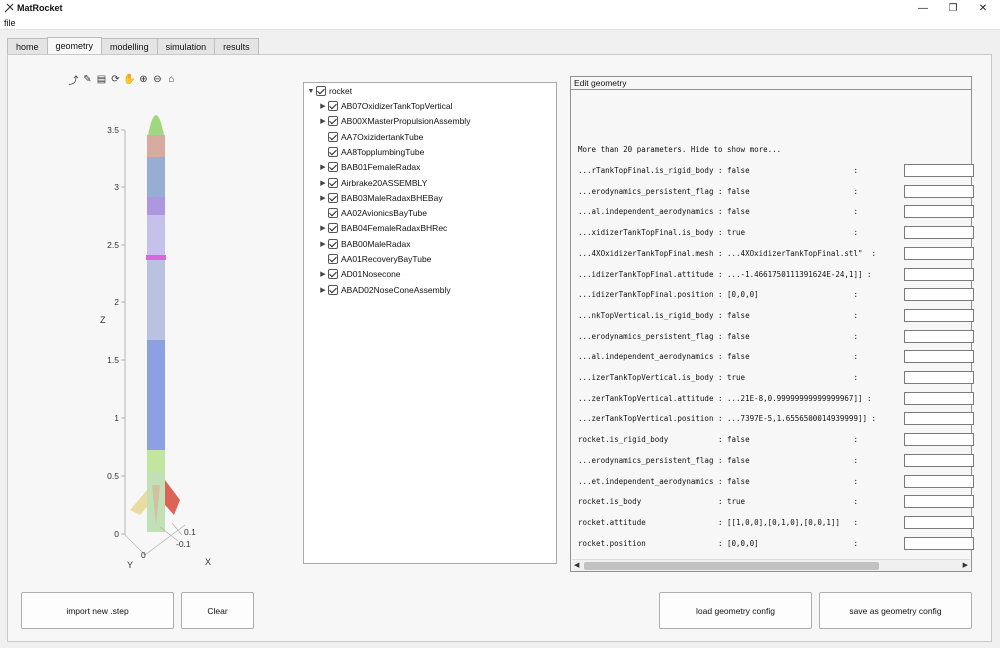  What do you see at coordinates (718, 233) in the screenshot?
I see `parameter-row: ...xidizerTankTopFinal.is_body : true :` at bounding box center [718, 233].